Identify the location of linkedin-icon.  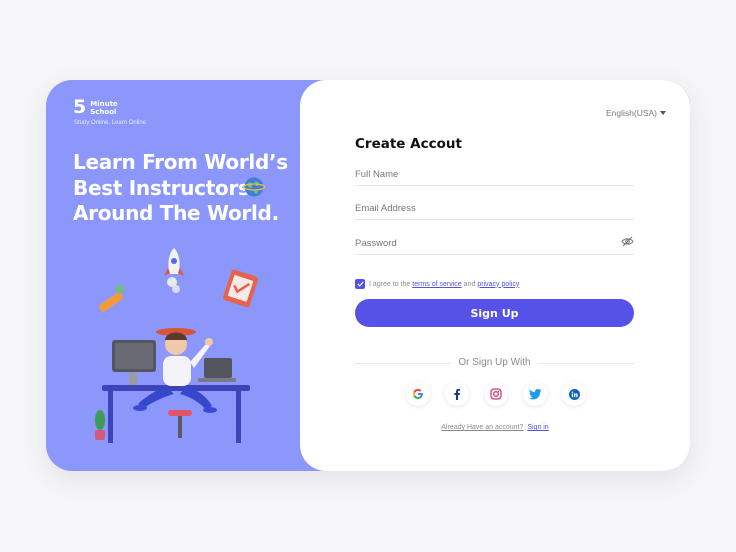
(574, 394).